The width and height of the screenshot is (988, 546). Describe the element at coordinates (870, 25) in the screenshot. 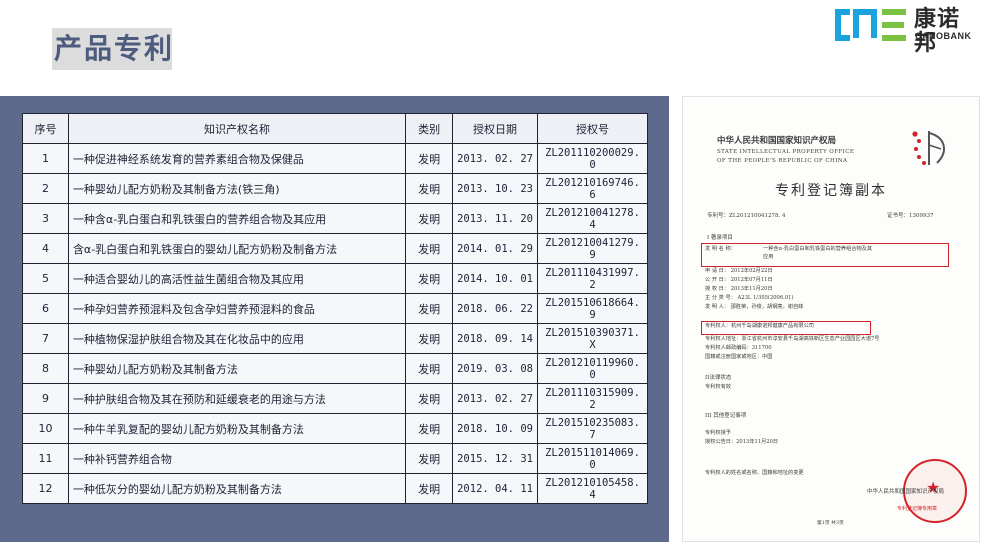

I see `logo-mark-icon` at that location.